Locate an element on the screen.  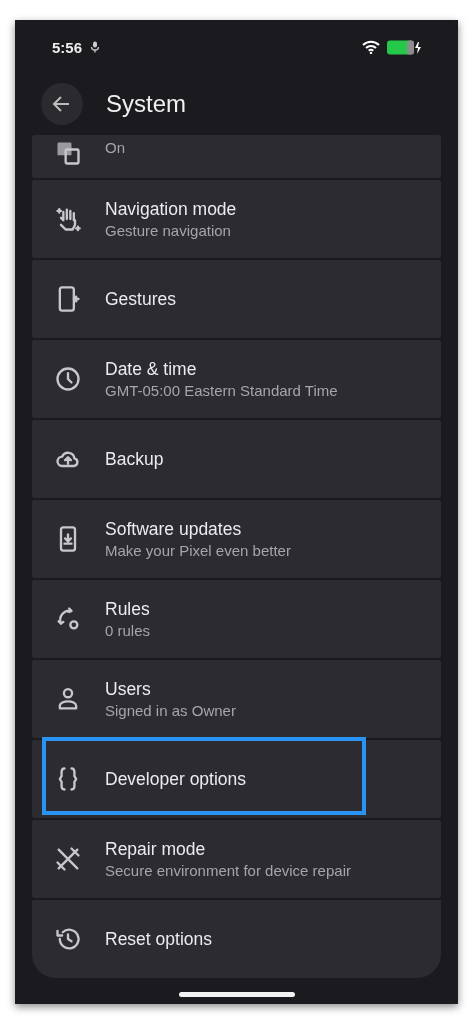
settings-item: Developer options is located at coordinates (236, 779).